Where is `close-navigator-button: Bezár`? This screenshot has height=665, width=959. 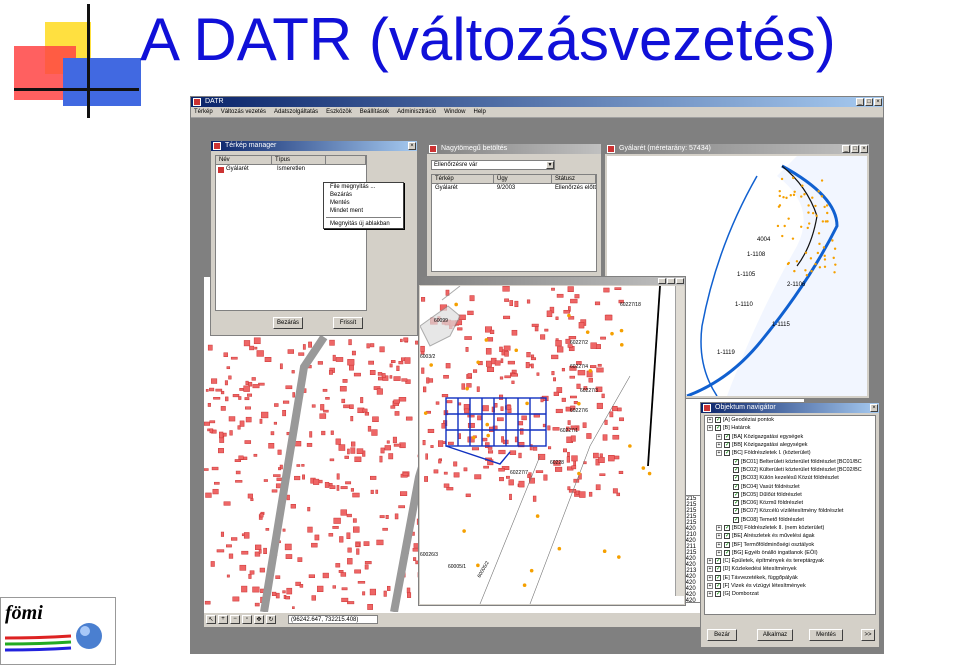 close-navigator-button: Bezár is located at coordinates (722, 635).